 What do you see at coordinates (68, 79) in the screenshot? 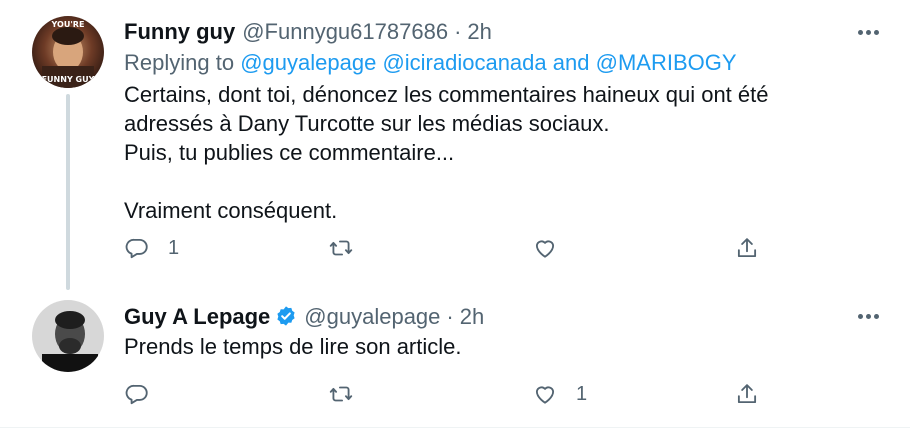
I see `avatar-caption-bottom: FUNNY GUY` at bounding box center [68, 79].